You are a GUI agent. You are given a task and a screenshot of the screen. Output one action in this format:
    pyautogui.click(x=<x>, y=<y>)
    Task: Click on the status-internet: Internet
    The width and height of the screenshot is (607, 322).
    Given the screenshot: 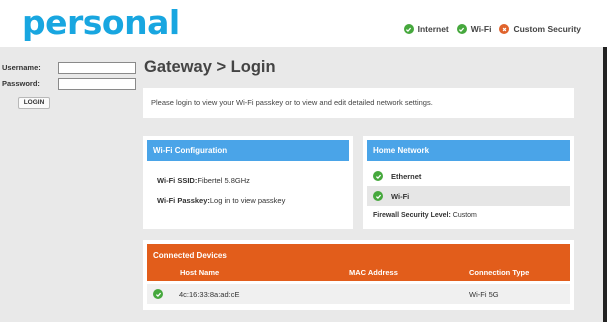 What is the action you would take?
    pyautogui.click(x=426, y=29)
    